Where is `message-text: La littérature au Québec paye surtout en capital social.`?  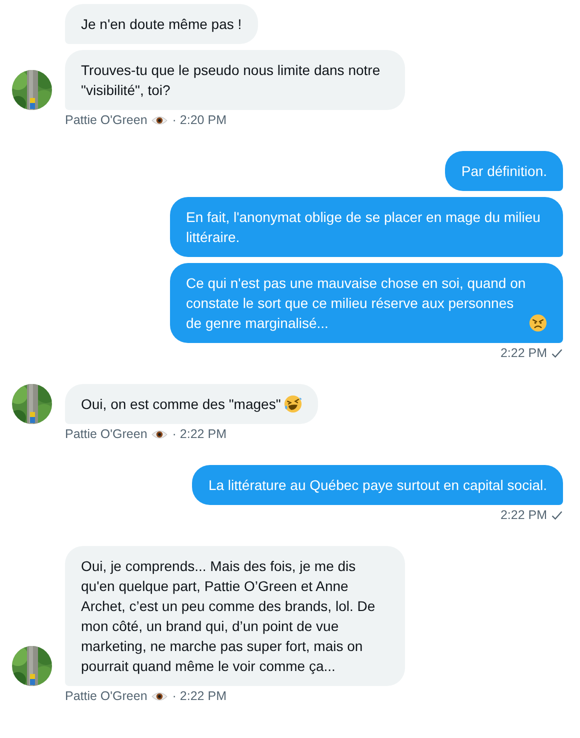
message-text: La littérature au Québec paye surtout en capital social. is located at coordinates (377, 485).